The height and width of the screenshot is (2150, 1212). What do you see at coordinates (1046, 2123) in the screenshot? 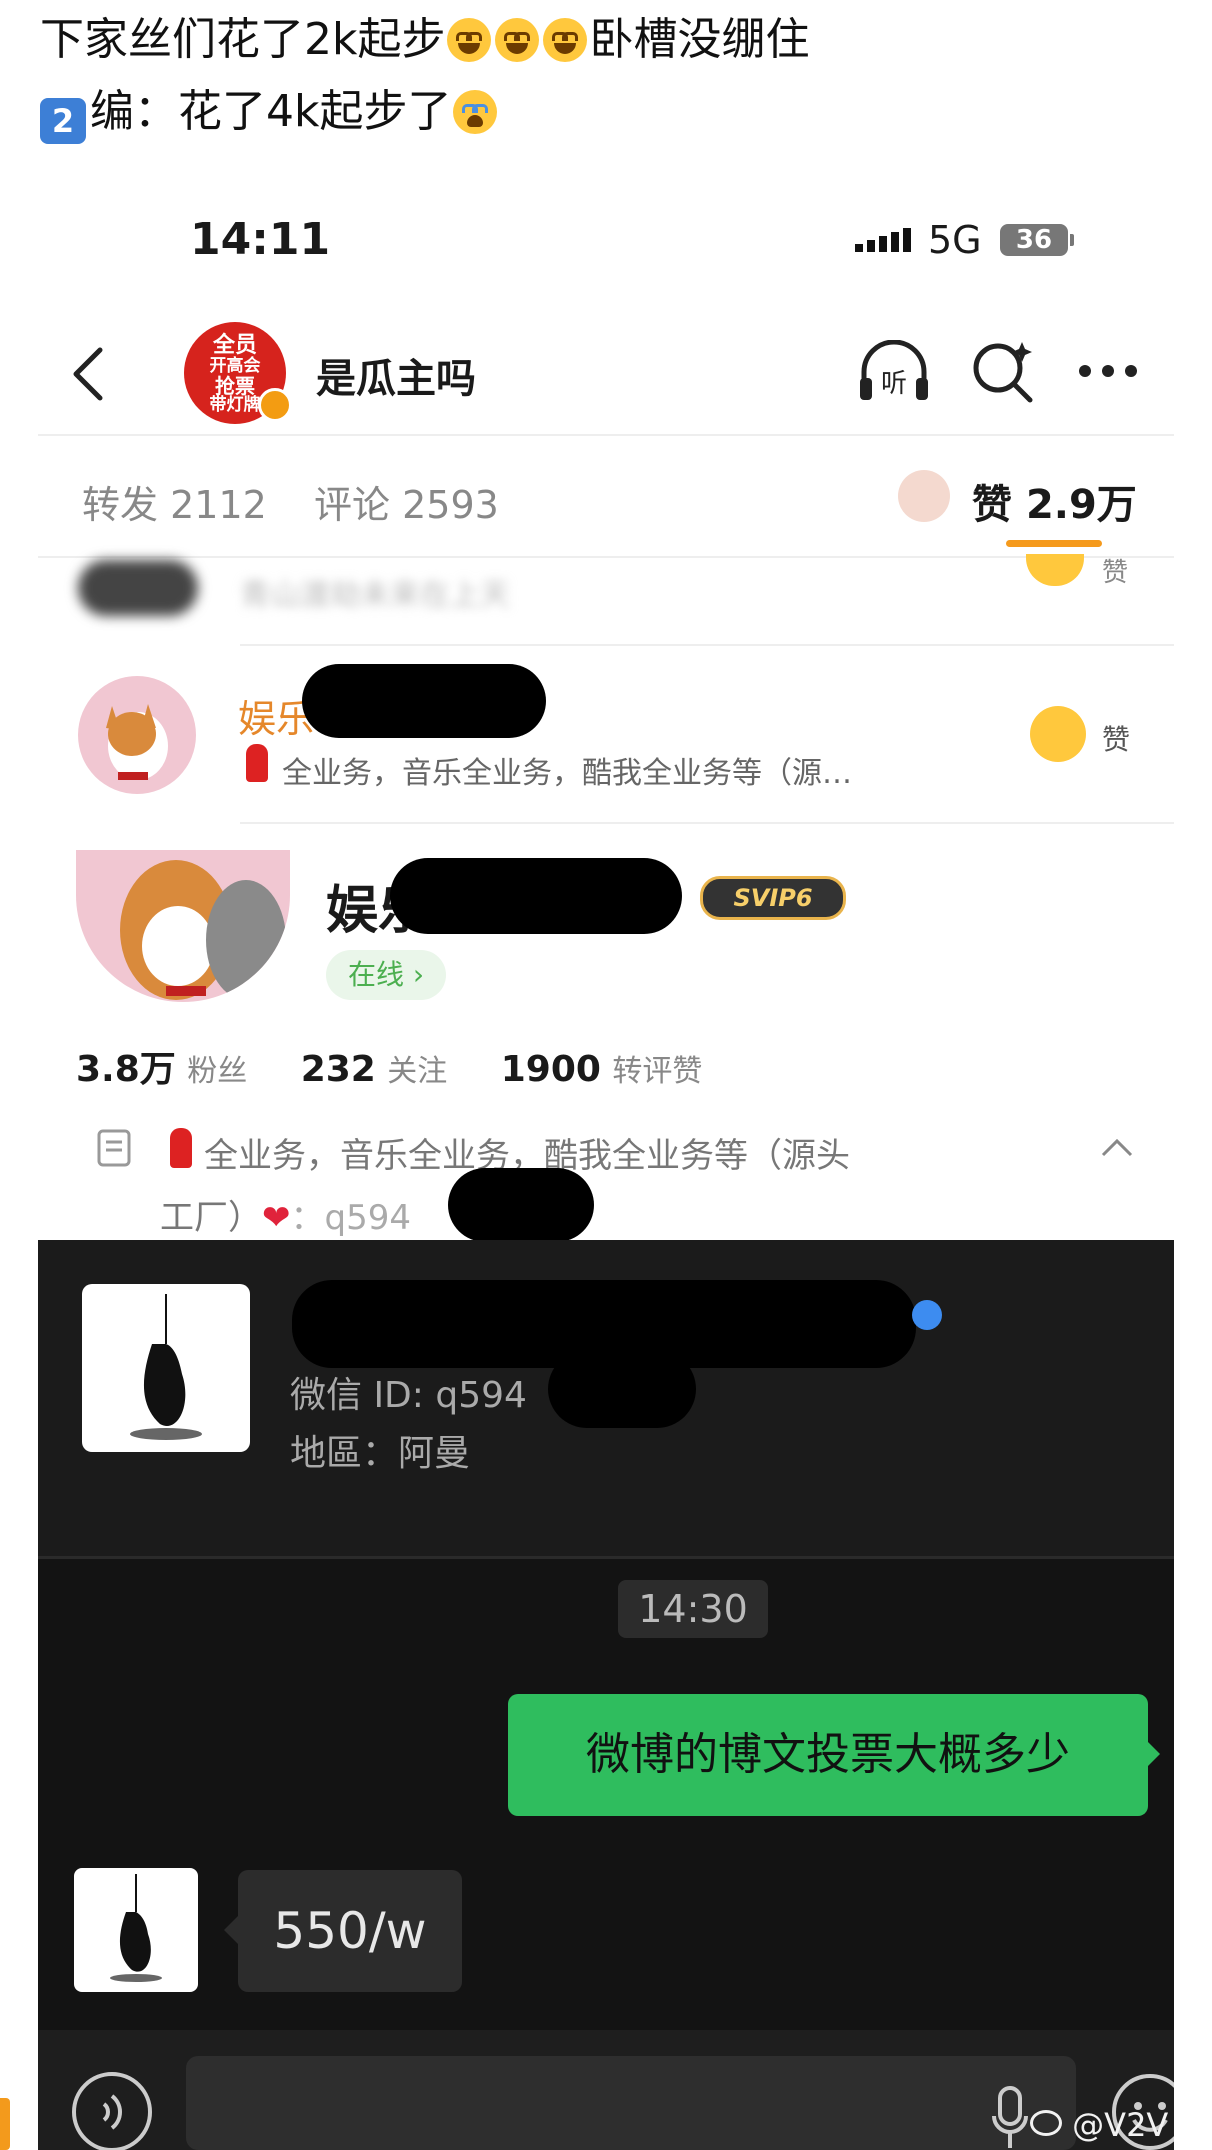
I see `weibo-logo-icon` at bounding box center [1046, 2123].